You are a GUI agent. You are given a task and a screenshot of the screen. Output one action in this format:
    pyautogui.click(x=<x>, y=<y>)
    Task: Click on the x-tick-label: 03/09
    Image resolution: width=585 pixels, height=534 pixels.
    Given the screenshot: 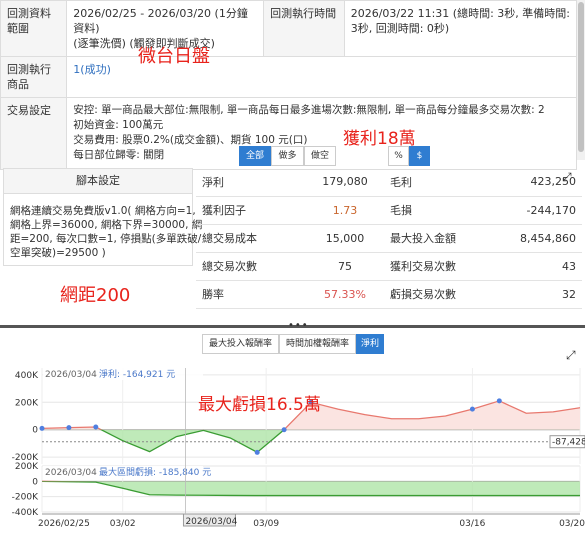 What is the action you would take?
    pyautogui.click(x=266, y=524)
    